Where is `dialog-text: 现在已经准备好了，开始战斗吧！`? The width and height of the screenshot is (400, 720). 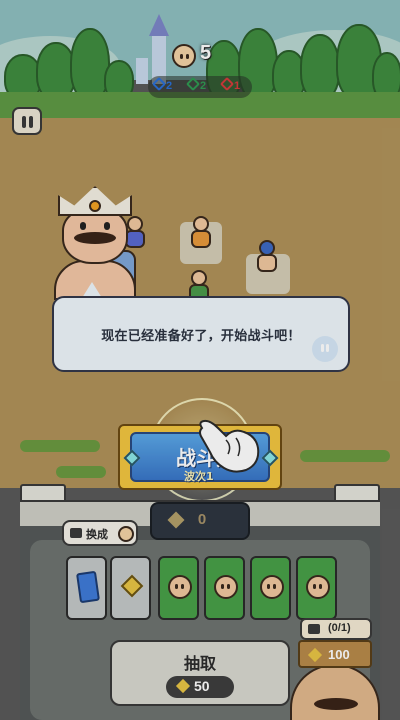 dialog-text: 现在已经准备好了，开始战斗吧！ is located at coordinates (201, 336).